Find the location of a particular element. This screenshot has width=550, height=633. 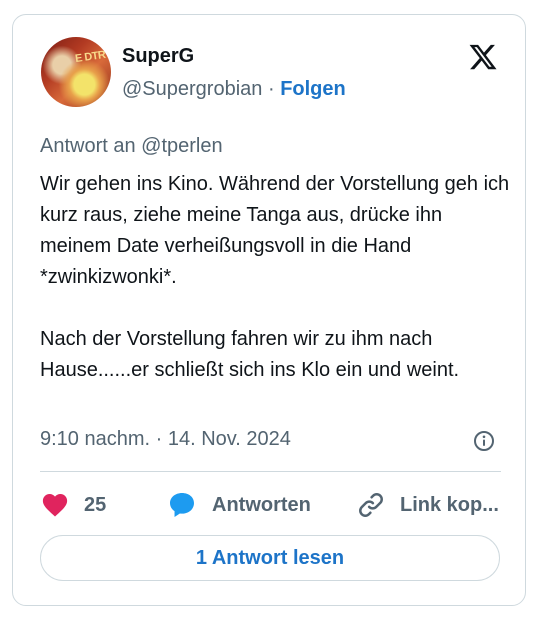

like-count: 25 is located at coordinates (95, 504).